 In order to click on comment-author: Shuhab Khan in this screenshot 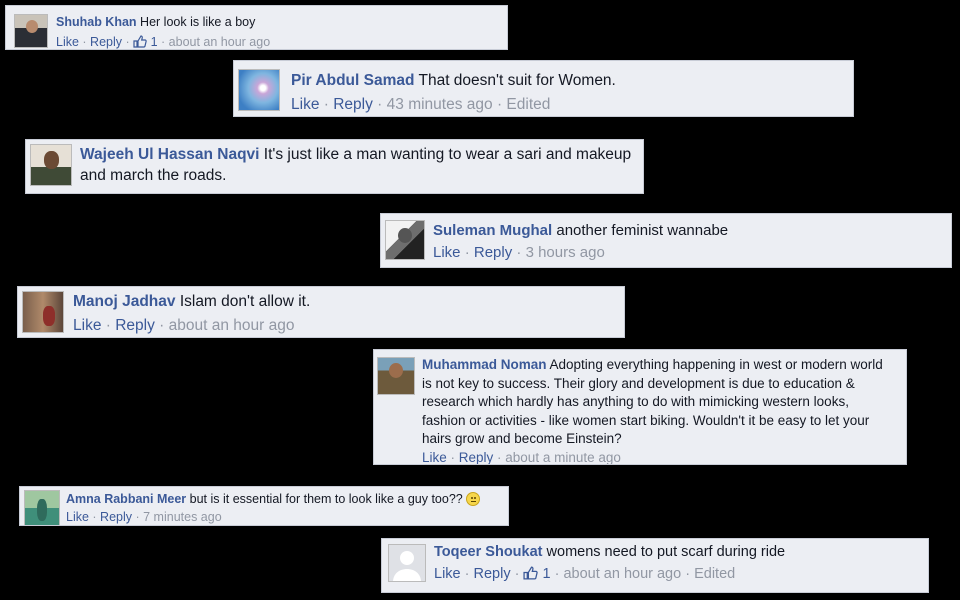, I will do `click(96, 22)`.